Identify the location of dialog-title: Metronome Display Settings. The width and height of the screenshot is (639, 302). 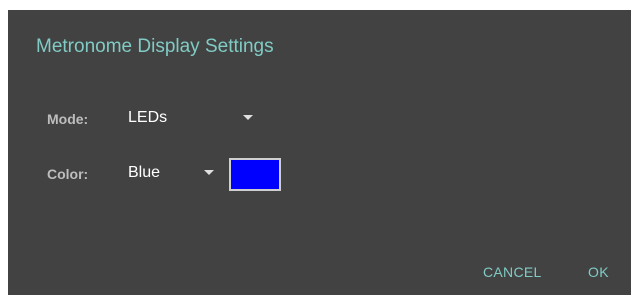
(155, 46).